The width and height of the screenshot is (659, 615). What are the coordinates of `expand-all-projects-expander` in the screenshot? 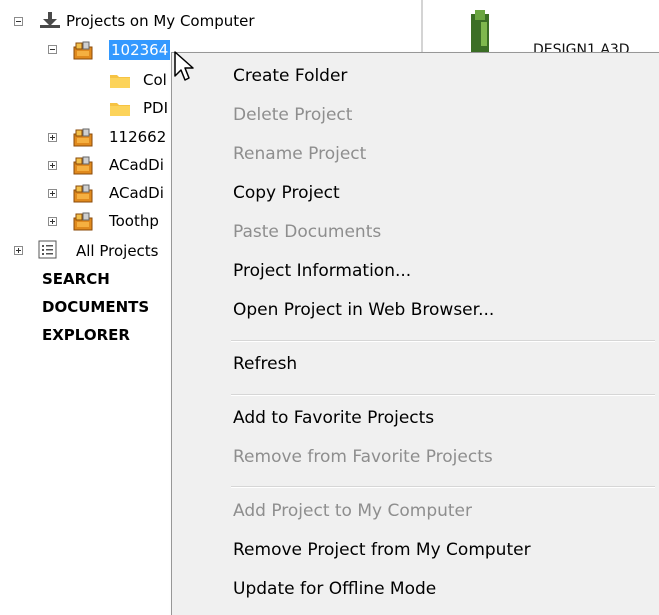 It's located at (18, 250).